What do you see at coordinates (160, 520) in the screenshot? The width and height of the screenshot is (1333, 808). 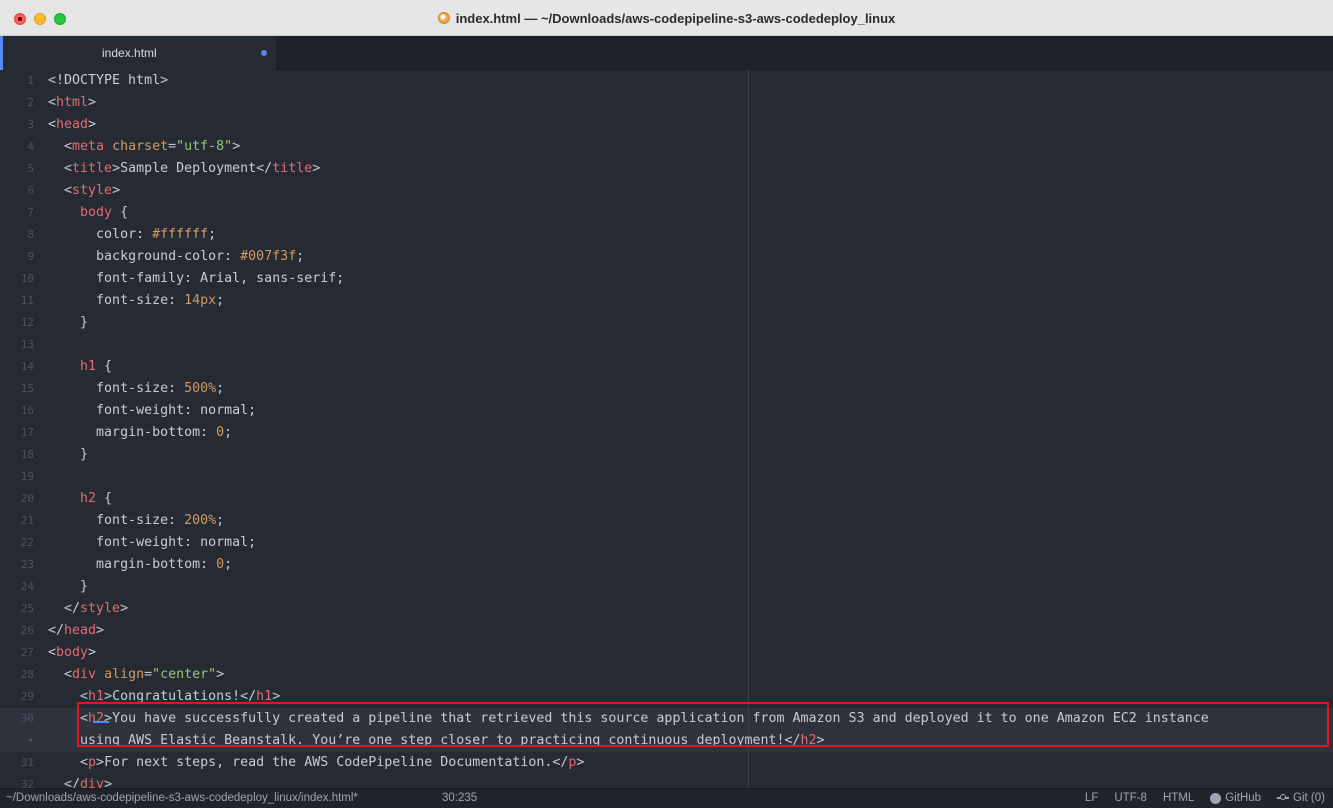 I see `code-line: font-size: 200%;` at bounding box center [160, 520].